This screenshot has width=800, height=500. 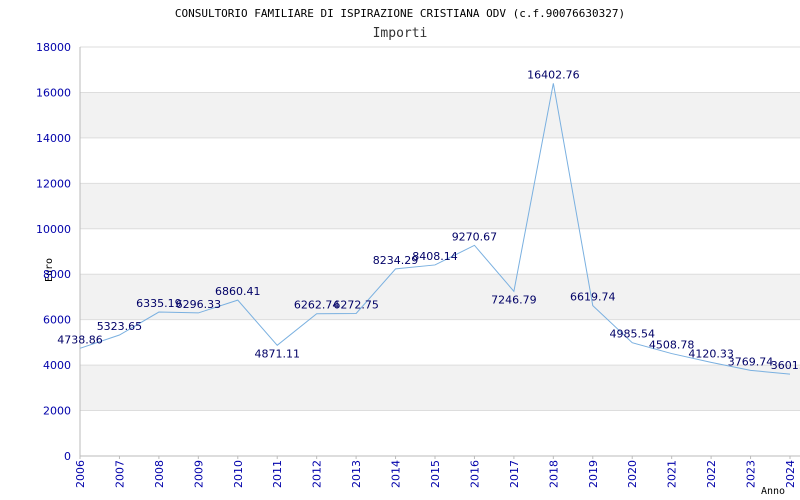 I want to click on x-tick-label: 2024, so click(x=790, y=474).